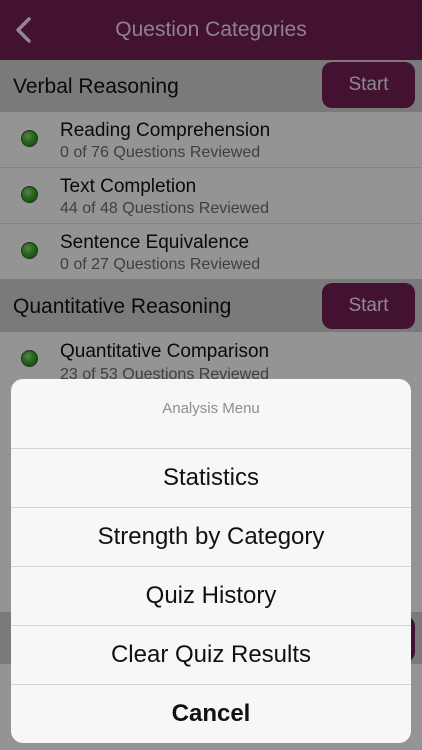 The image size is (422, 750). I want to click on strength-by-category-button: Strength by Category, so click(211, 537).